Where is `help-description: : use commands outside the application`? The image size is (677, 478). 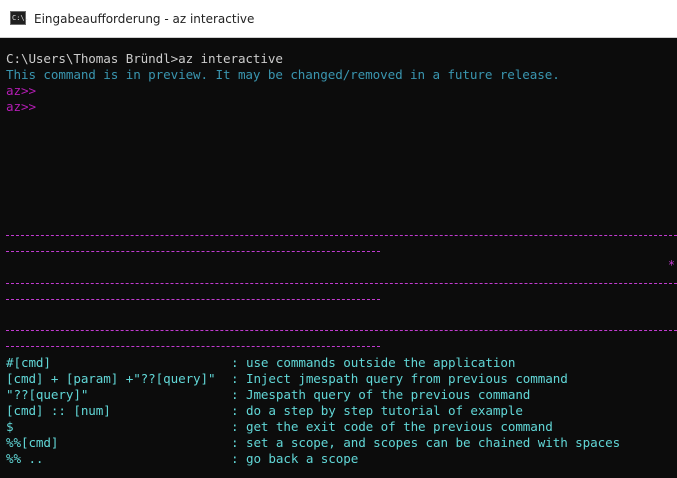
help-description: : use commands outside the application is located at coordinates (373, 362).